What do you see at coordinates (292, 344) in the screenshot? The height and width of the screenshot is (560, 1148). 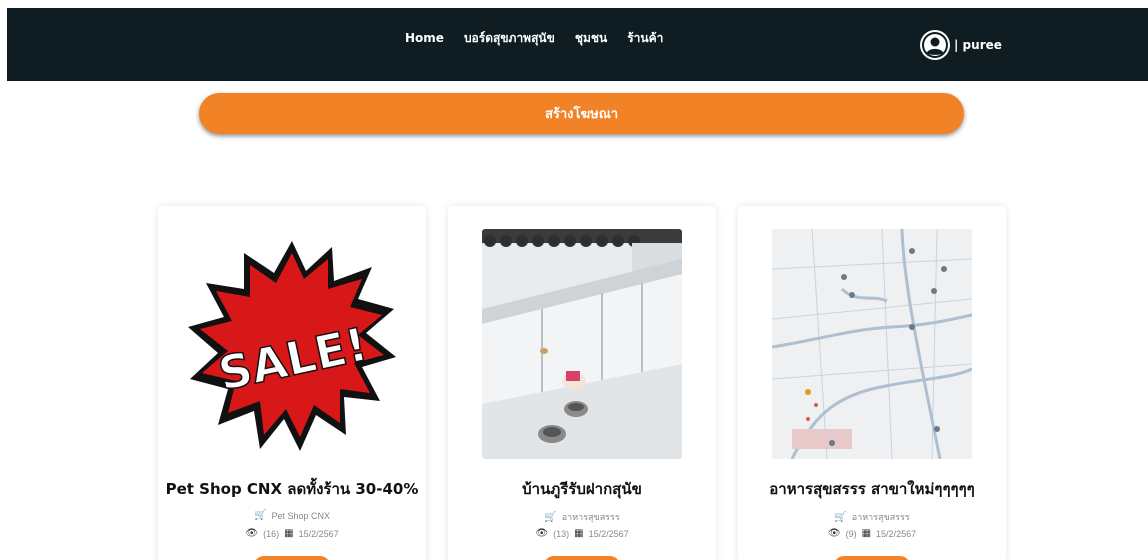 I see `ad-image-sale: SALE!` at bounding box center [292, 344].